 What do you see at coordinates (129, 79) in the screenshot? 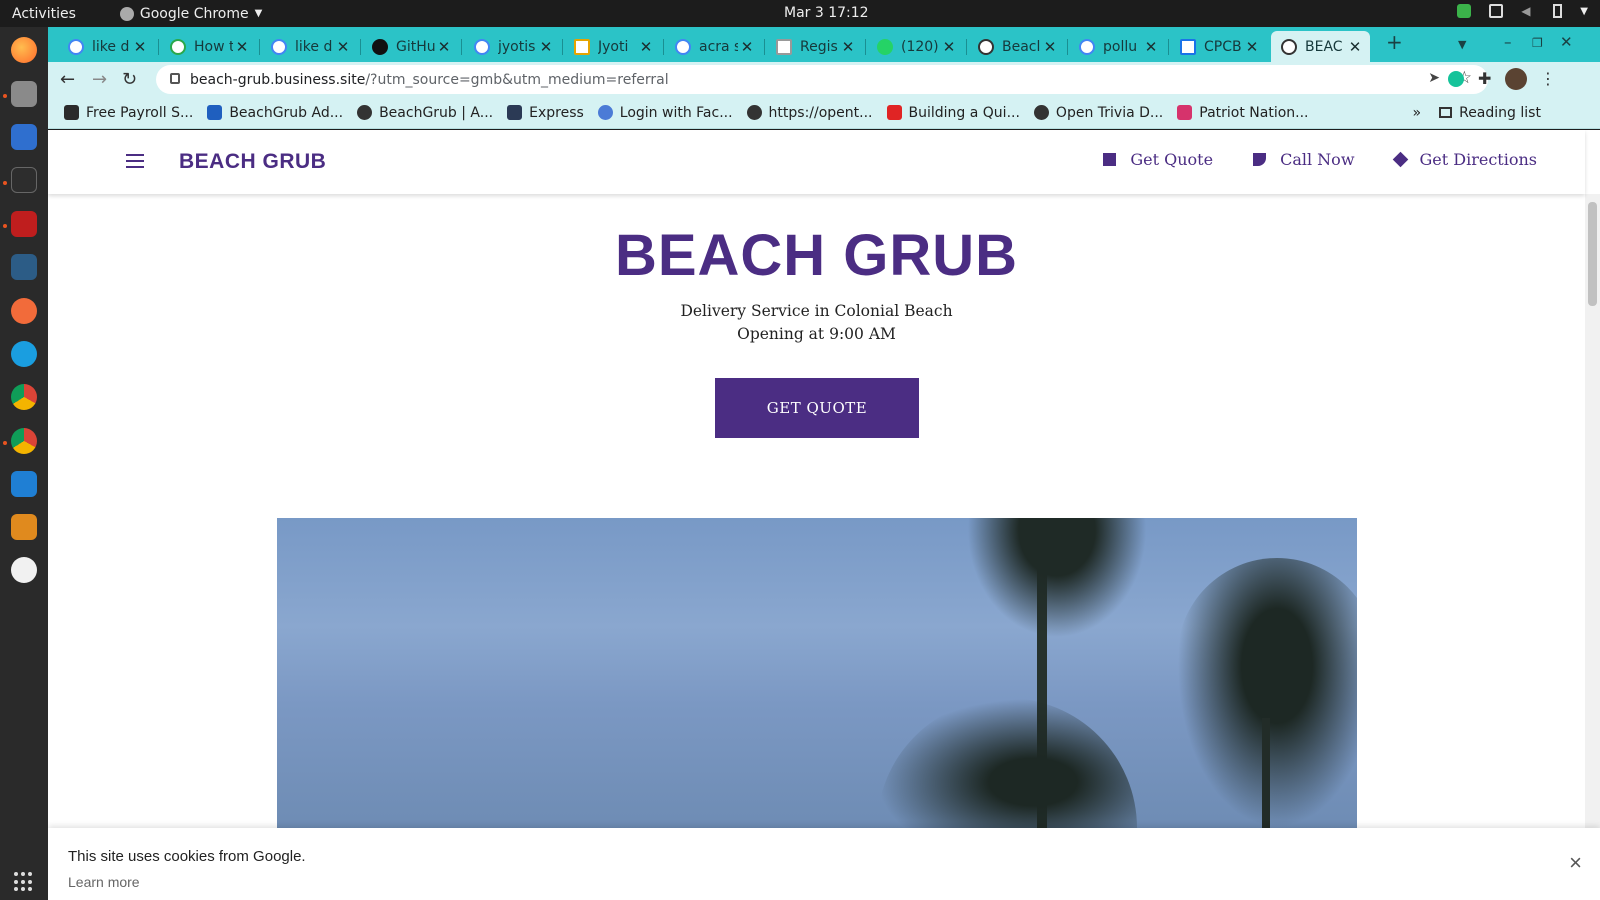
I see `reload-icon: ↻` at bounding box center [129, 79].